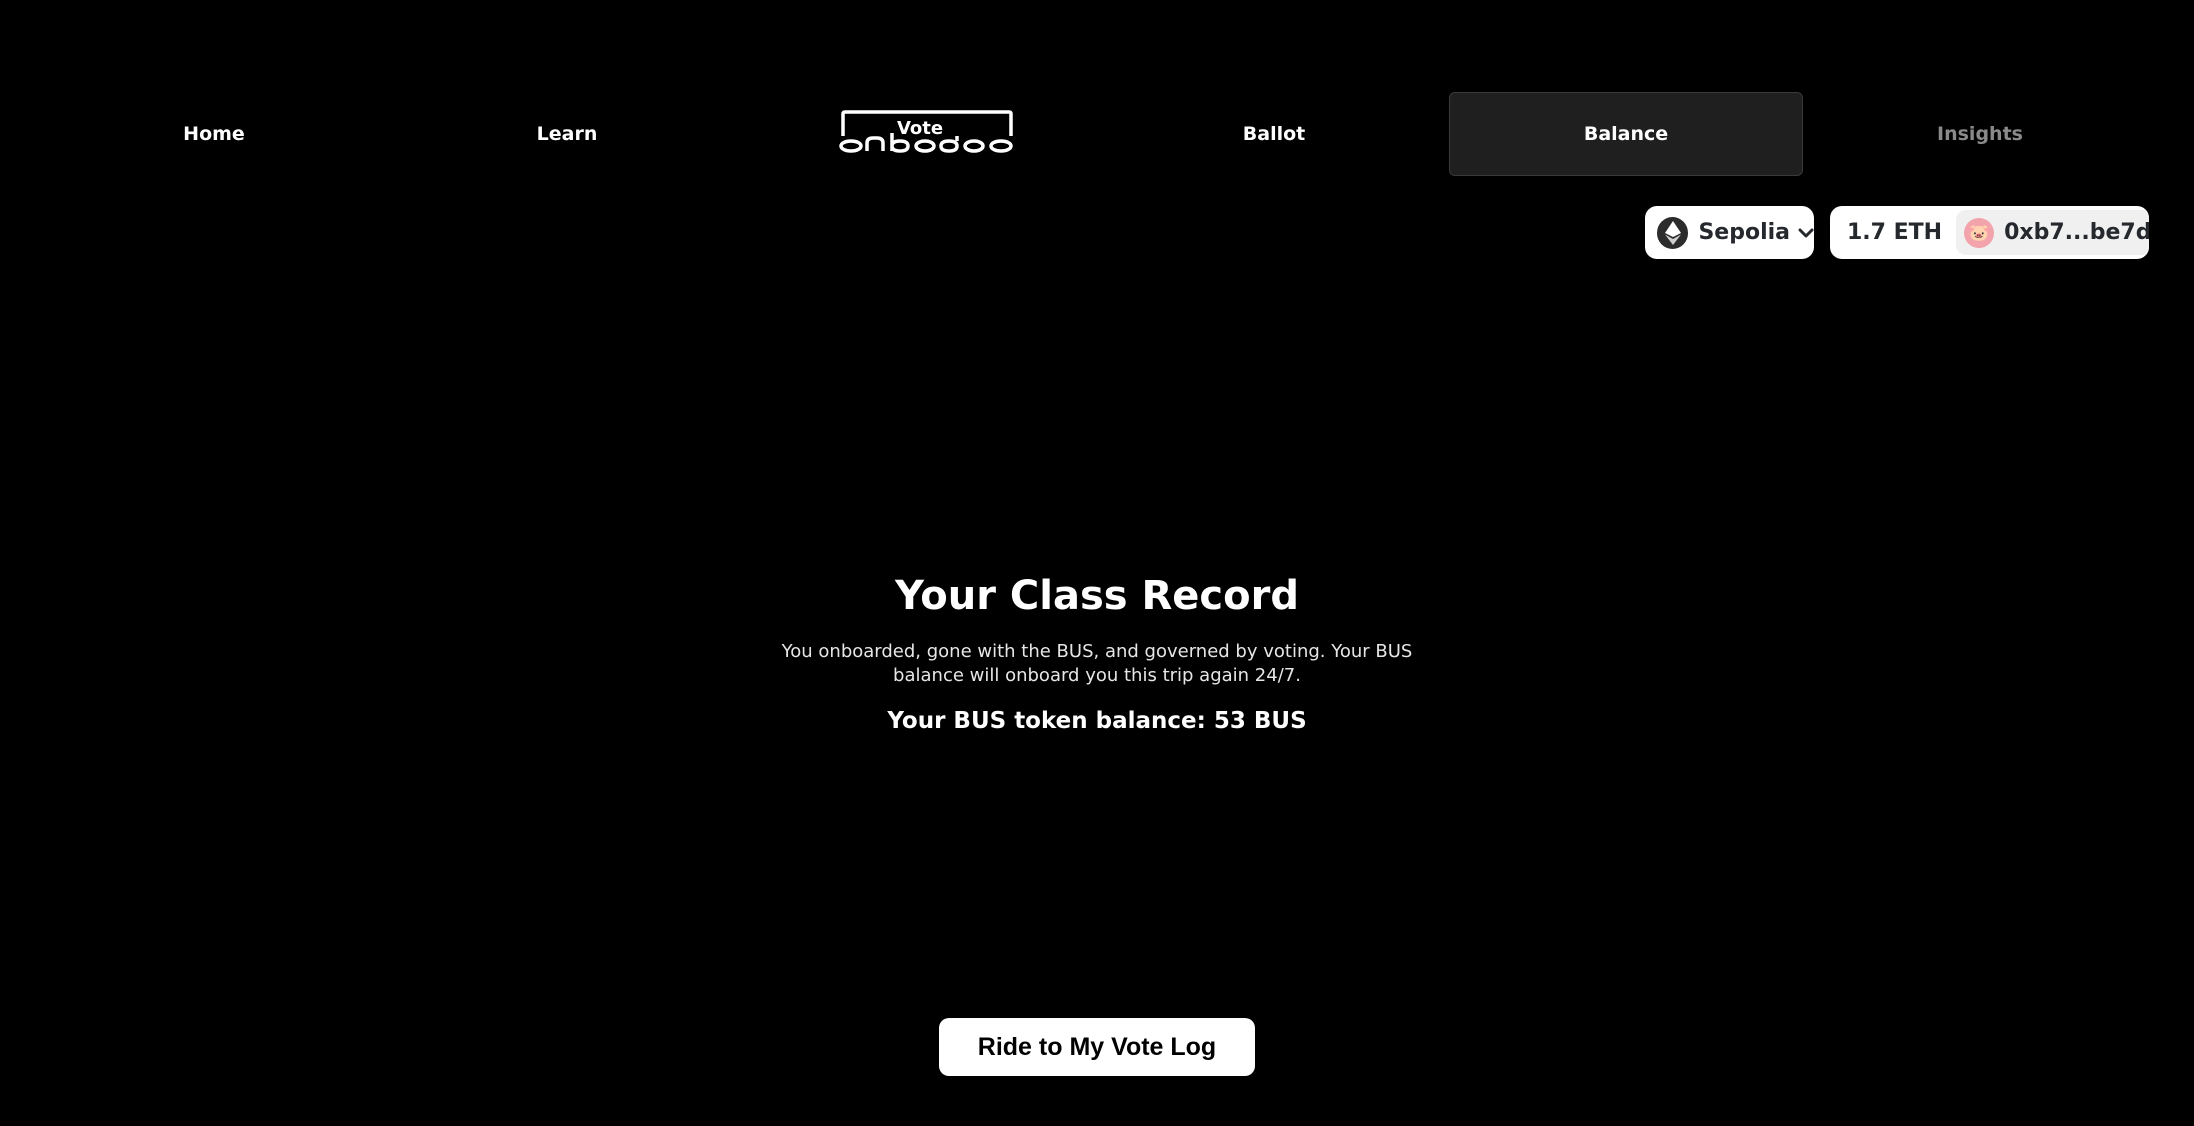 This screenshot has height=1126, width=2194. I want to click on address-pill: 🐷 0xb7...be7d, so click(2052, 232).